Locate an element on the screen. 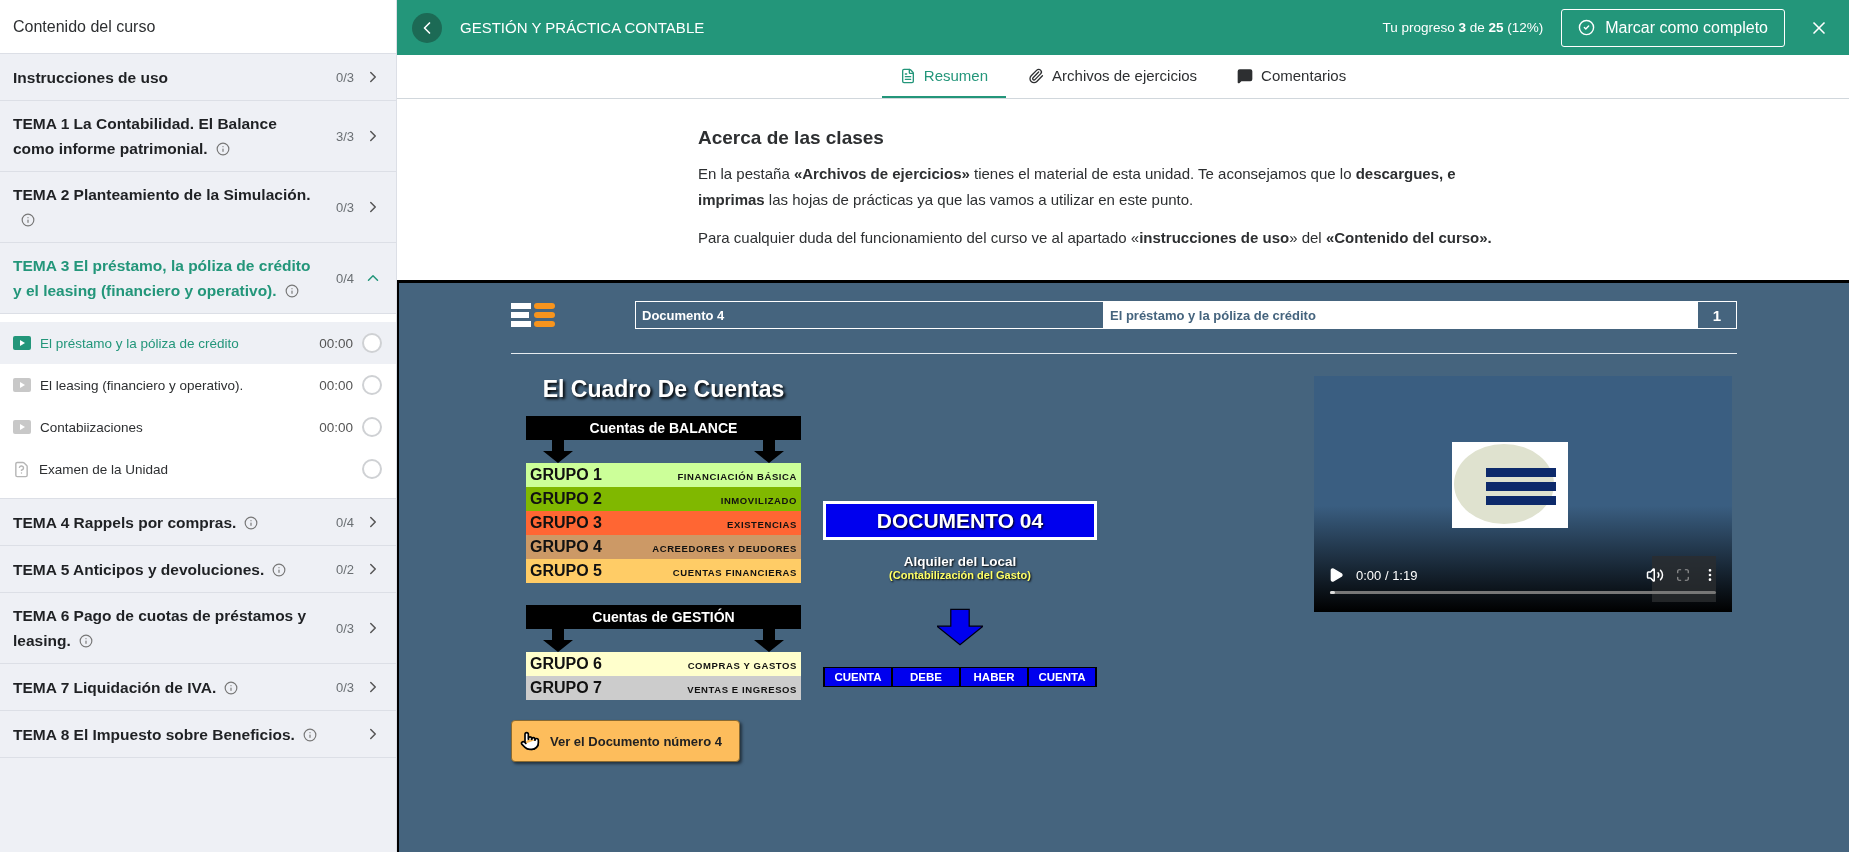 The image size is (1849, 852). accounts-heading: Cuentas de GESTIÓN is located at coordinates (663, 617).